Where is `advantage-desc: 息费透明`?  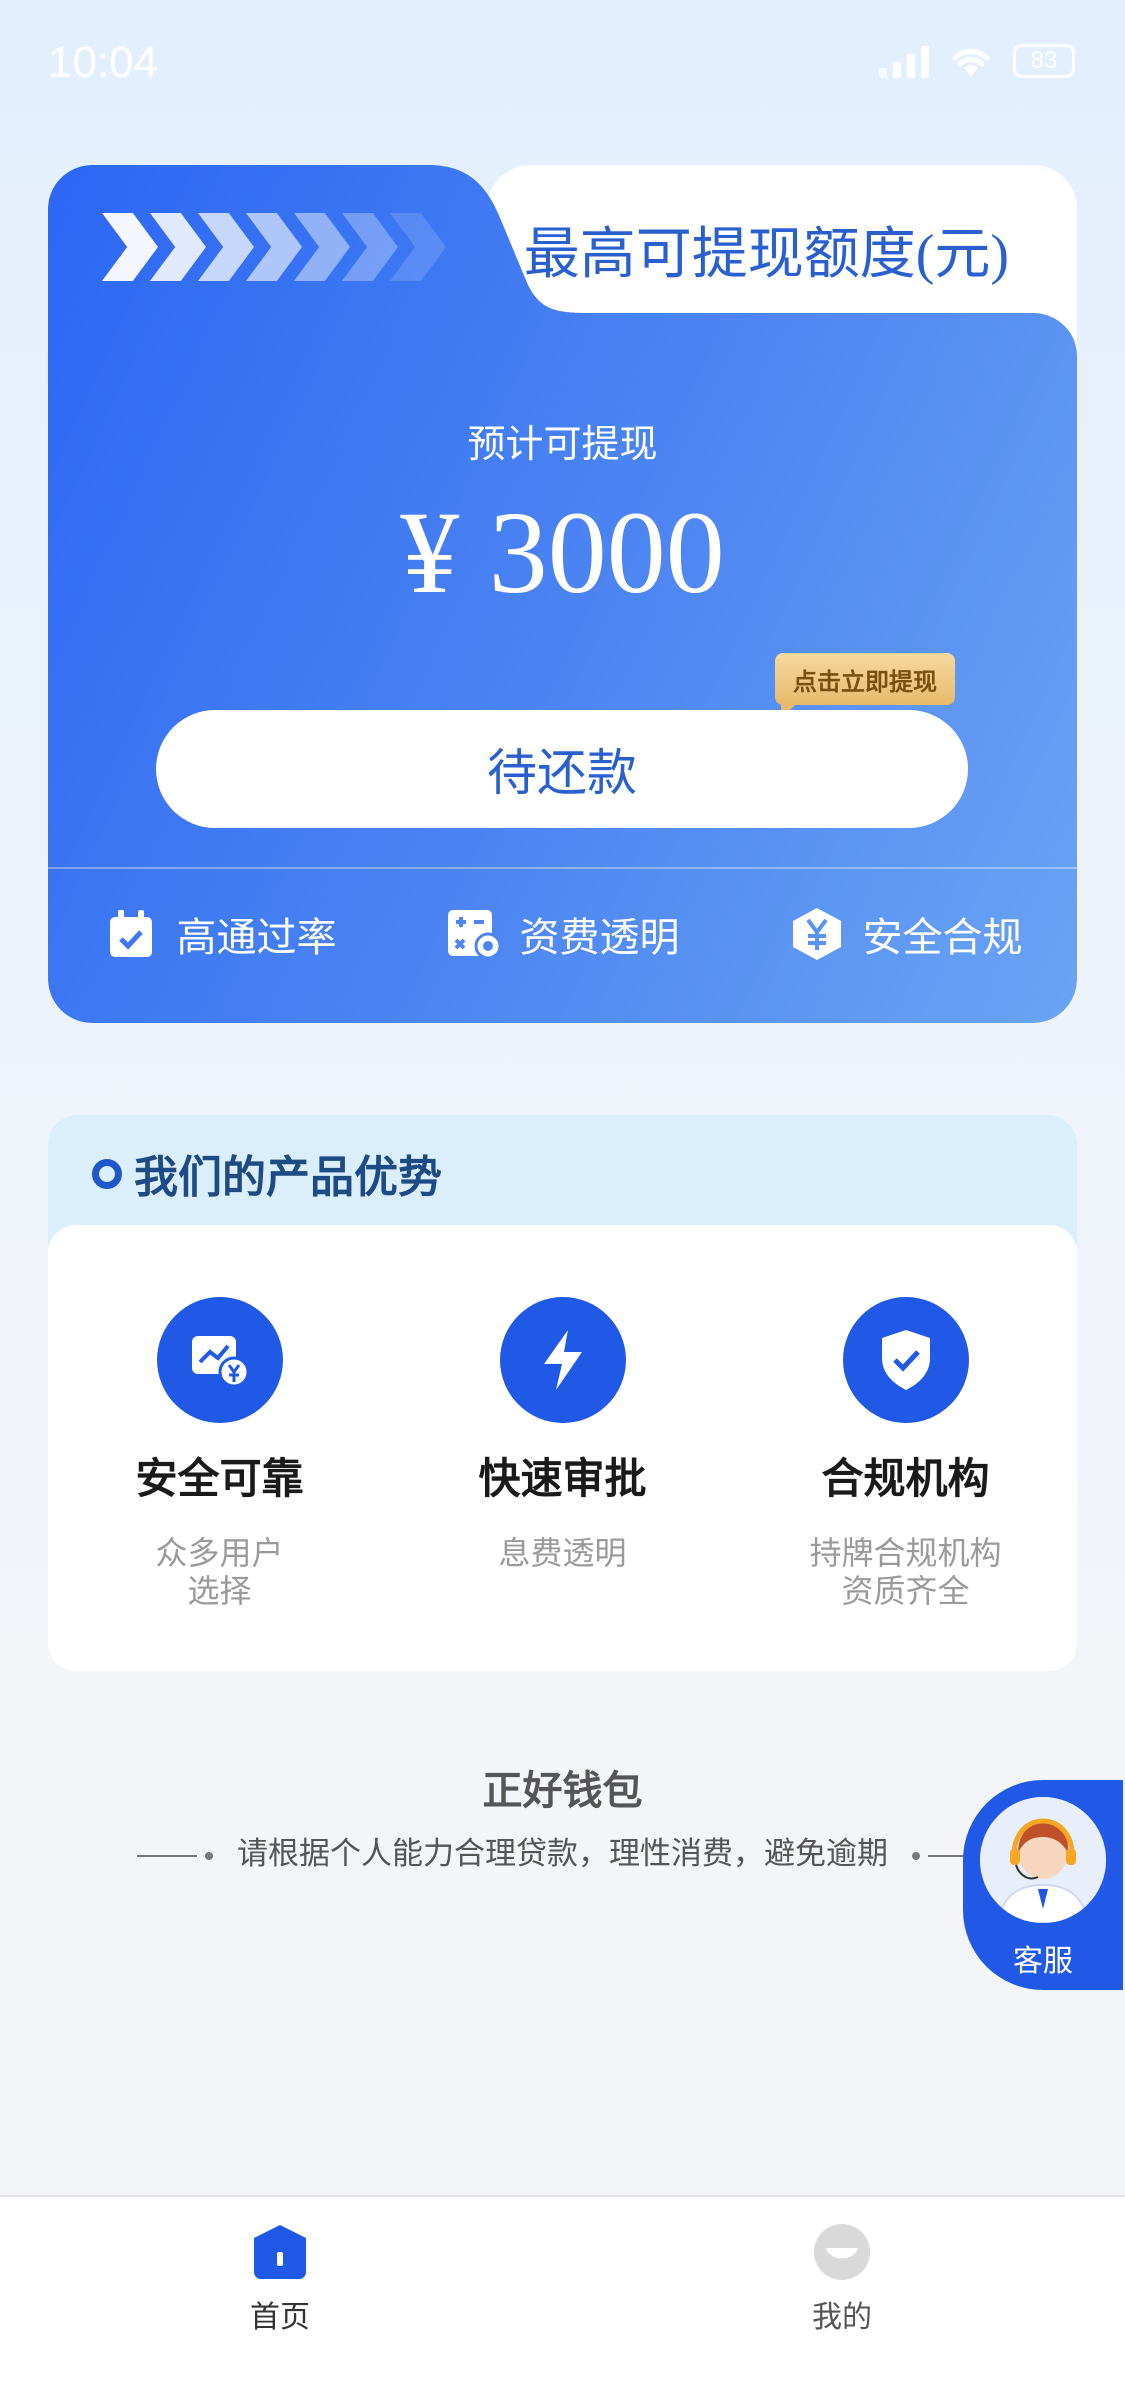
advantage-desc: 息费透明 is located at coordinates (562, 1553).